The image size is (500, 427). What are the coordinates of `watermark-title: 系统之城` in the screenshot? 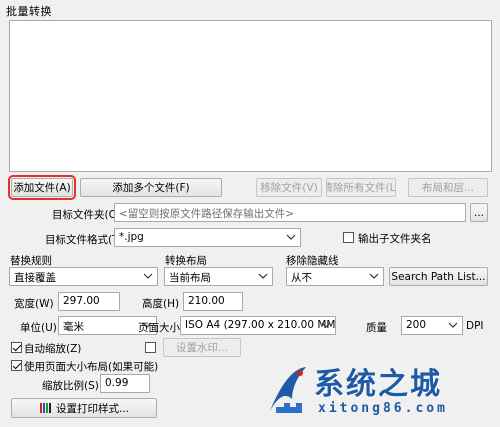 It's located at (378, 384).